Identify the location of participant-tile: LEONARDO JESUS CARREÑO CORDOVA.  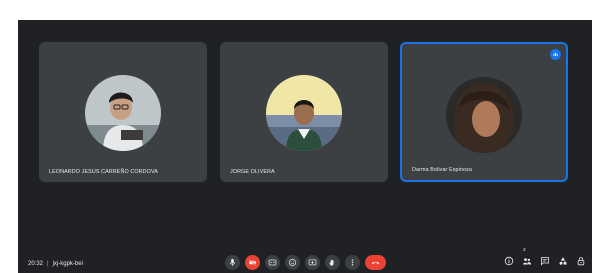
(123, 112).